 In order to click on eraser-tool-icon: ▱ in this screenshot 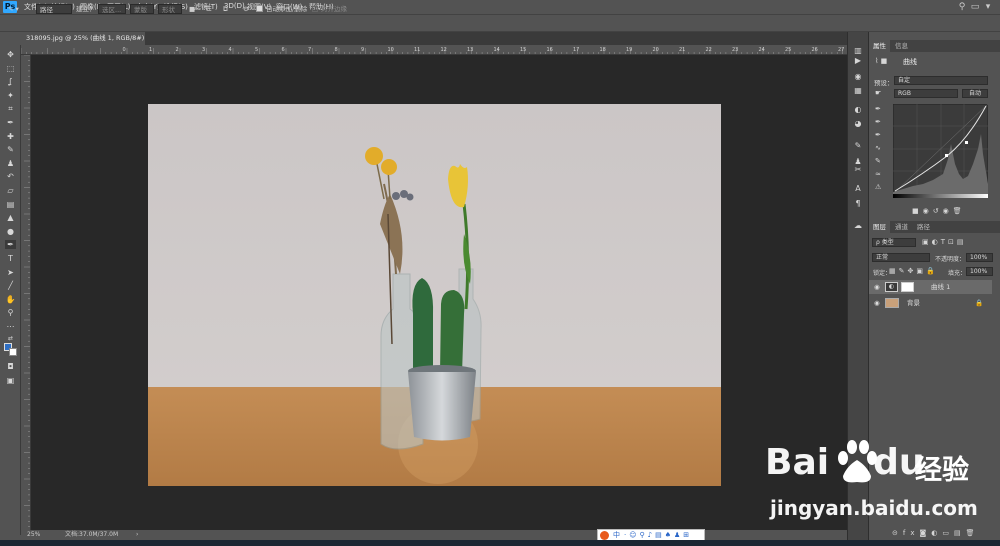, I will do `click(10, 190)`.